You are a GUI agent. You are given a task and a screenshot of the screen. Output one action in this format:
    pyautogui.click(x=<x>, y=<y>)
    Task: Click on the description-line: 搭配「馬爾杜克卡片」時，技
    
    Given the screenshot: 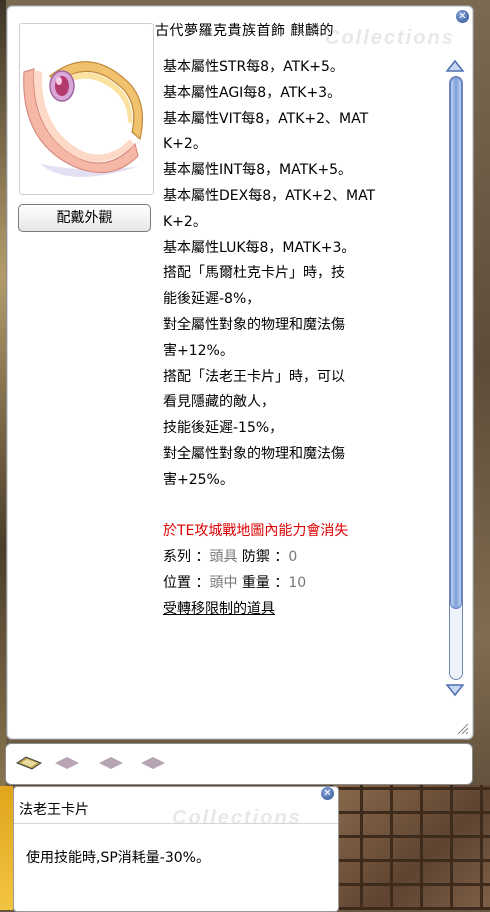 What is the action you would take?
    pyautogui.click(x=254, y=273)
    